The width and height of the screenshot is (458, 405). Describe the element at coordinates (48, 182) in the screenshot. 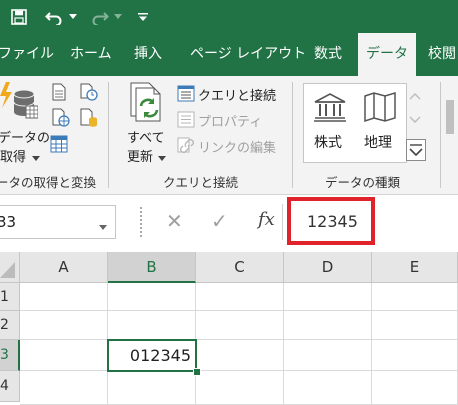

I see `group-label-get-transform: ータの取得と変換` at that location.